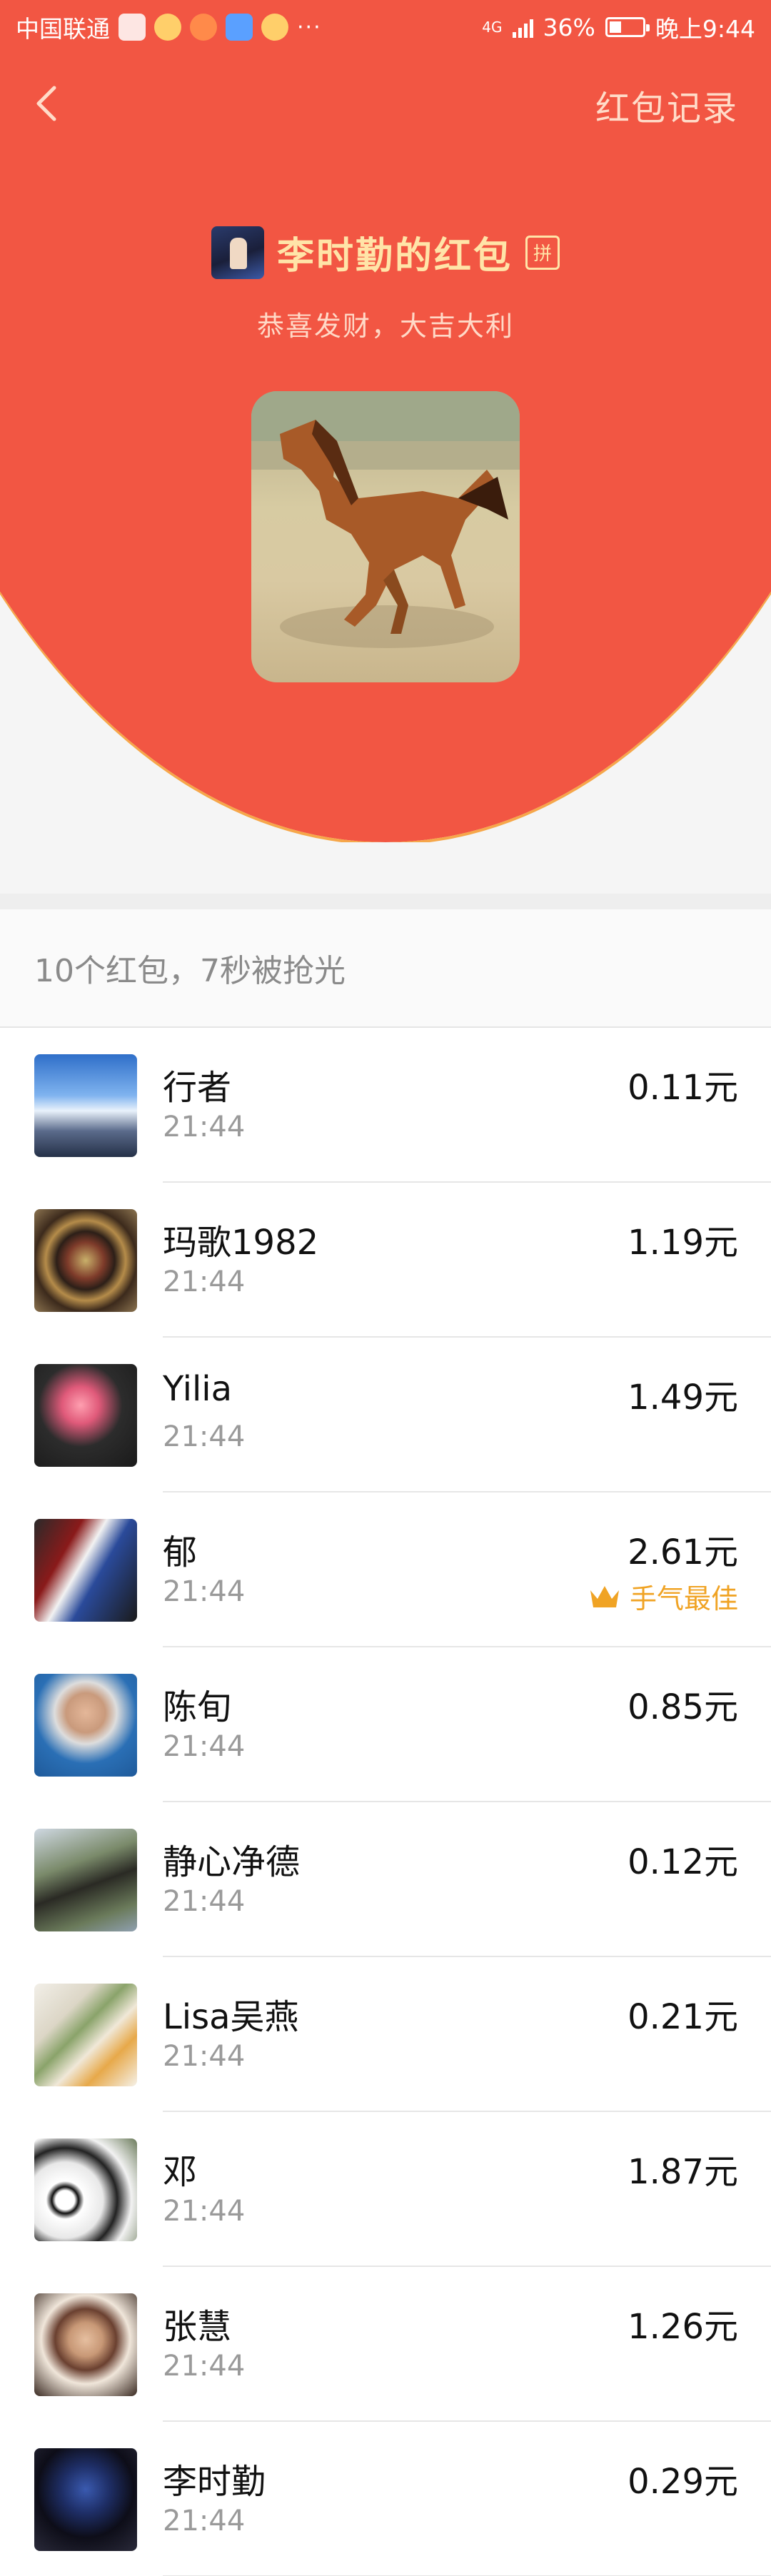  What do you see at coordinates (180, 2172) in the screenshot?
I see `recipient-name: 邓` at bounding box center [180, 2172].